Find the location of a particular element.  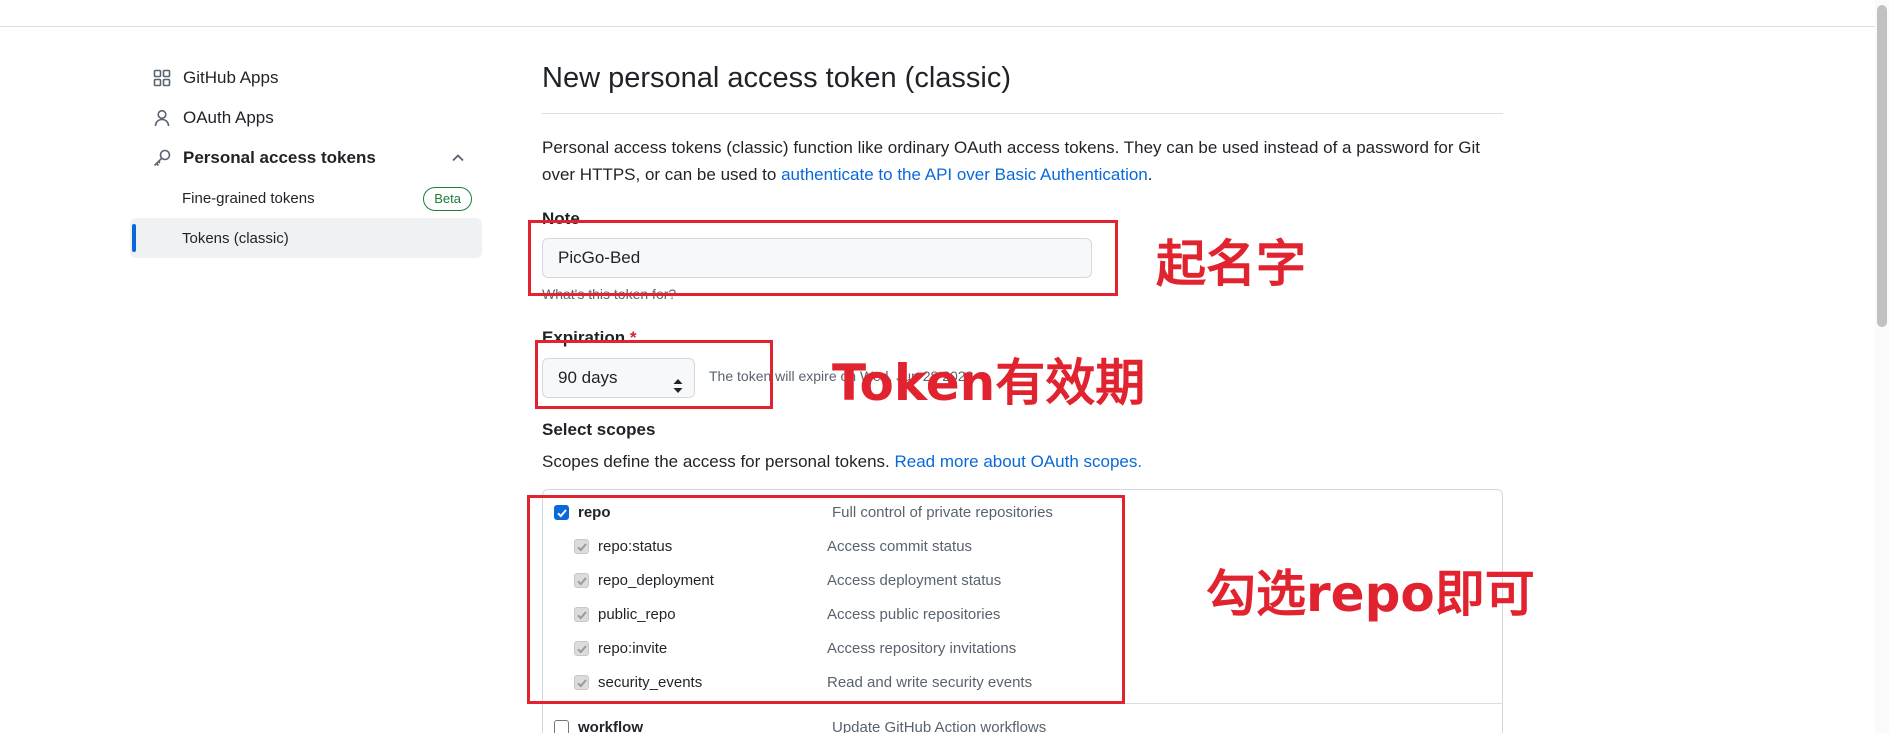

page-title: New personal access token (classic) is located at coordinates (777, 78).